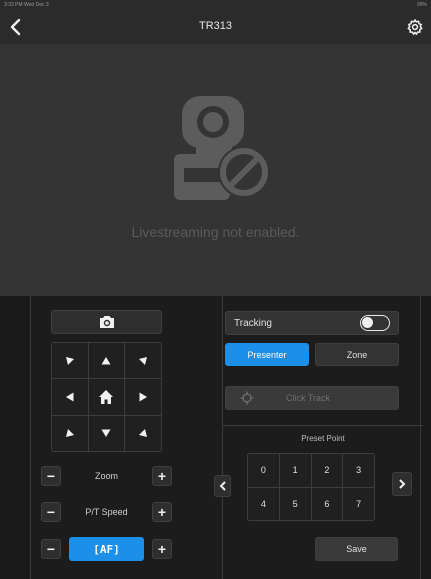  I want to click on nav-bar: TR313, so click(215, 27).